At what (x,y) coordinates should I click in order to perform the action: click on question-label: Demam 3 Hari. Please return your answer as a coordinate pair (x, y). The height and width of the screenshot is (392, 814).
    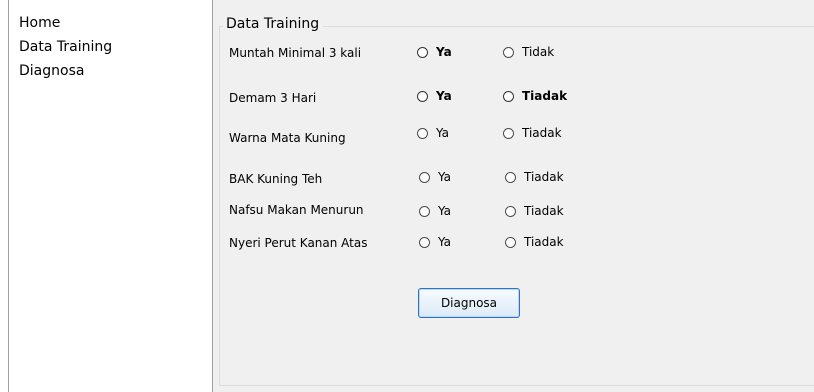
    Looking at the image, I should click on (273, 98).